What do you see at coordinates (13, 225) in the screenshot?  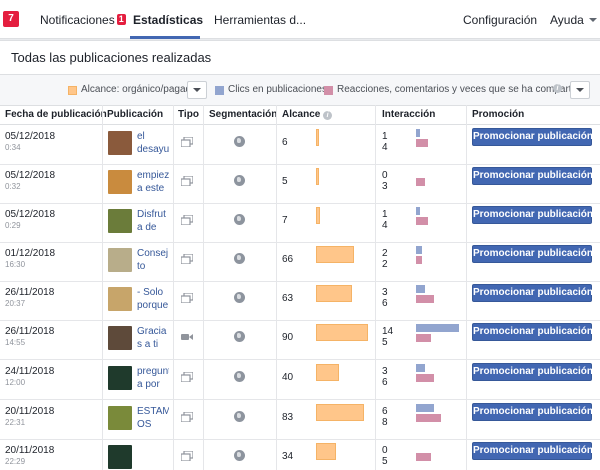 I see `post-time: 0:29` at bounding box center [13, 225].